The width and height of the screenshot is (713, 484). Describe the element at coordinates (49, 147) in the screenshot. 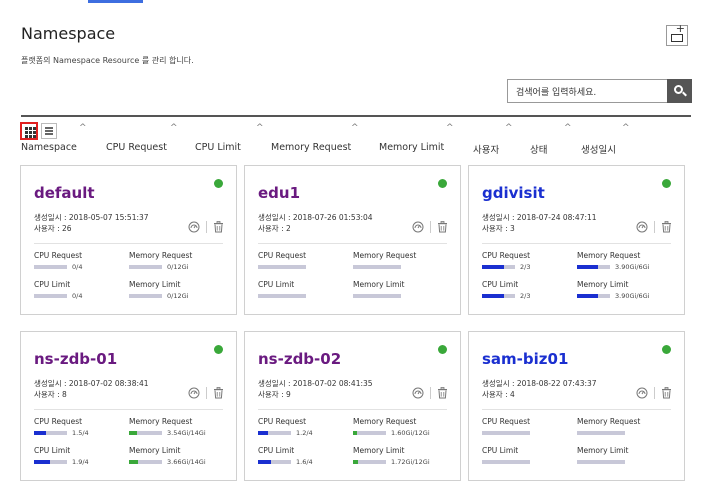

I see `sort-namespace: Namespace` at that location.